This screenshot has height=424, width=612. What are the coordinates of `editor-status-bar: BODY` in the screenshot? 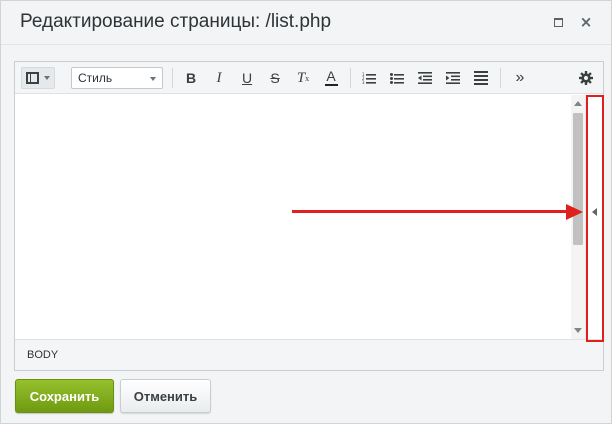 It's located at (309, 354).